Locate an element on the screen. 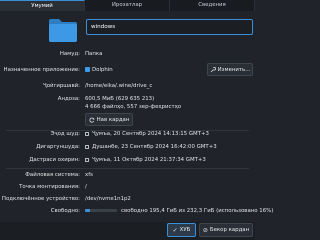 Image resolution: width=320 pixels, height=240 pixels. created-value: Ҷумъа, 20 Сентябр 2024 14:13:15 GMT+3 is located at coordinates (147, 134).